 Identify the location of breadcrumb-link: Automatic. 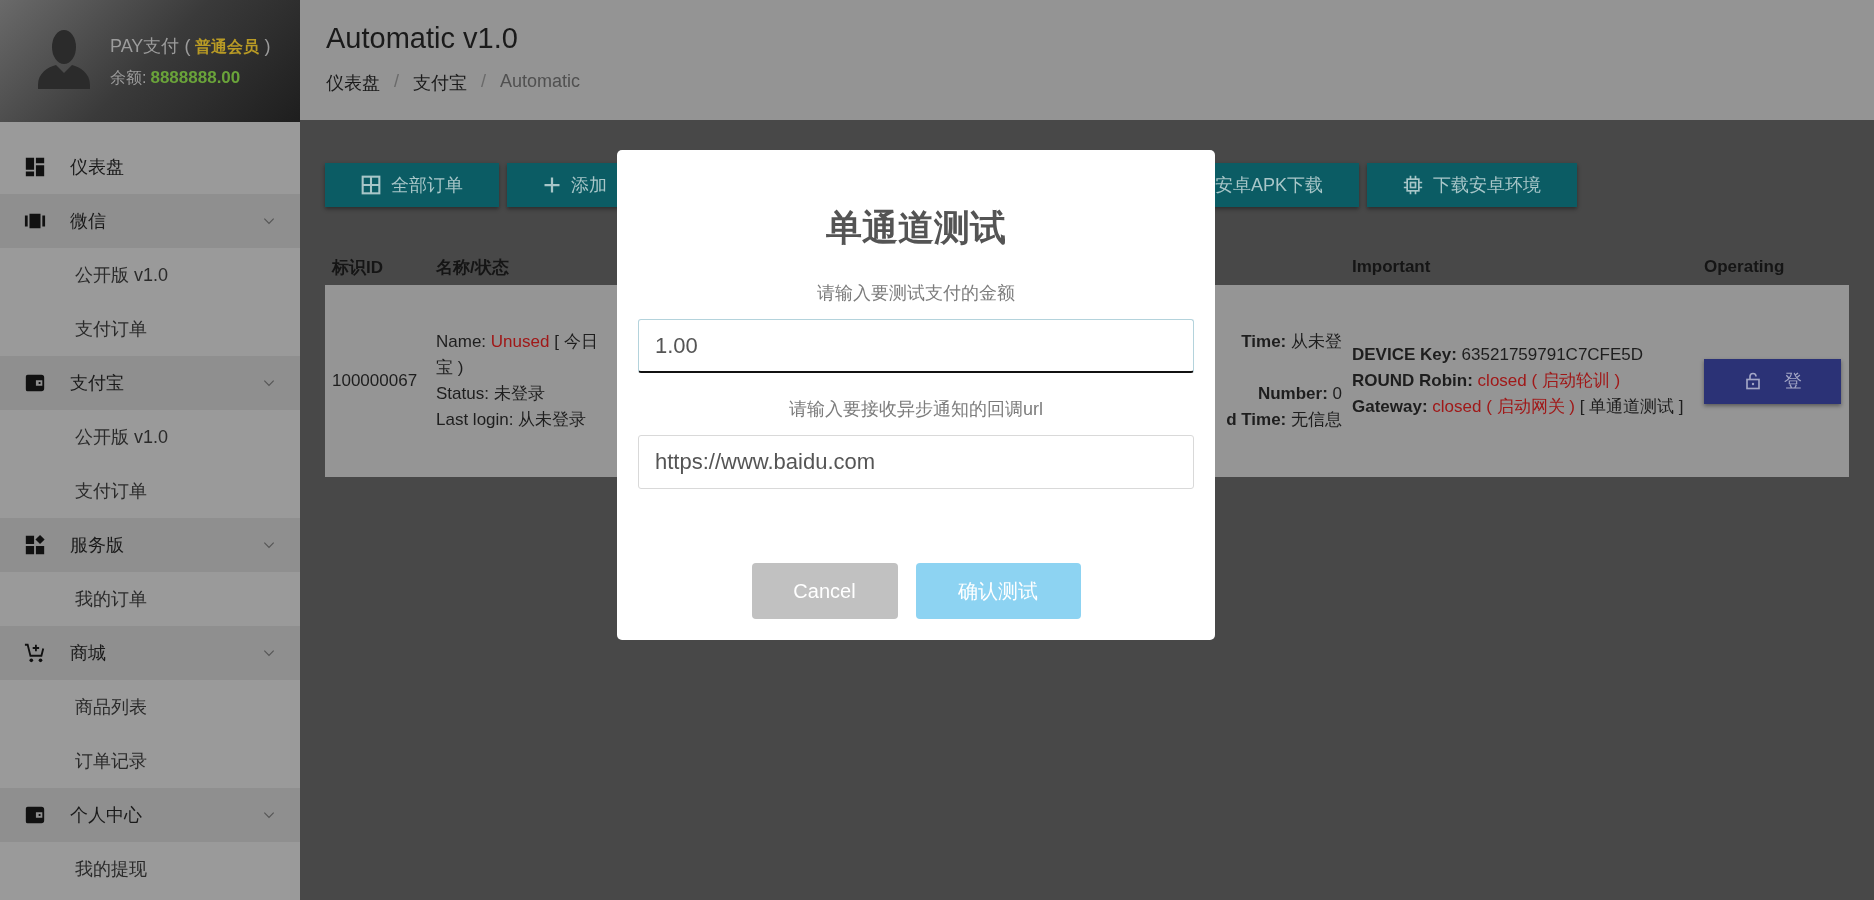
(540, 83).